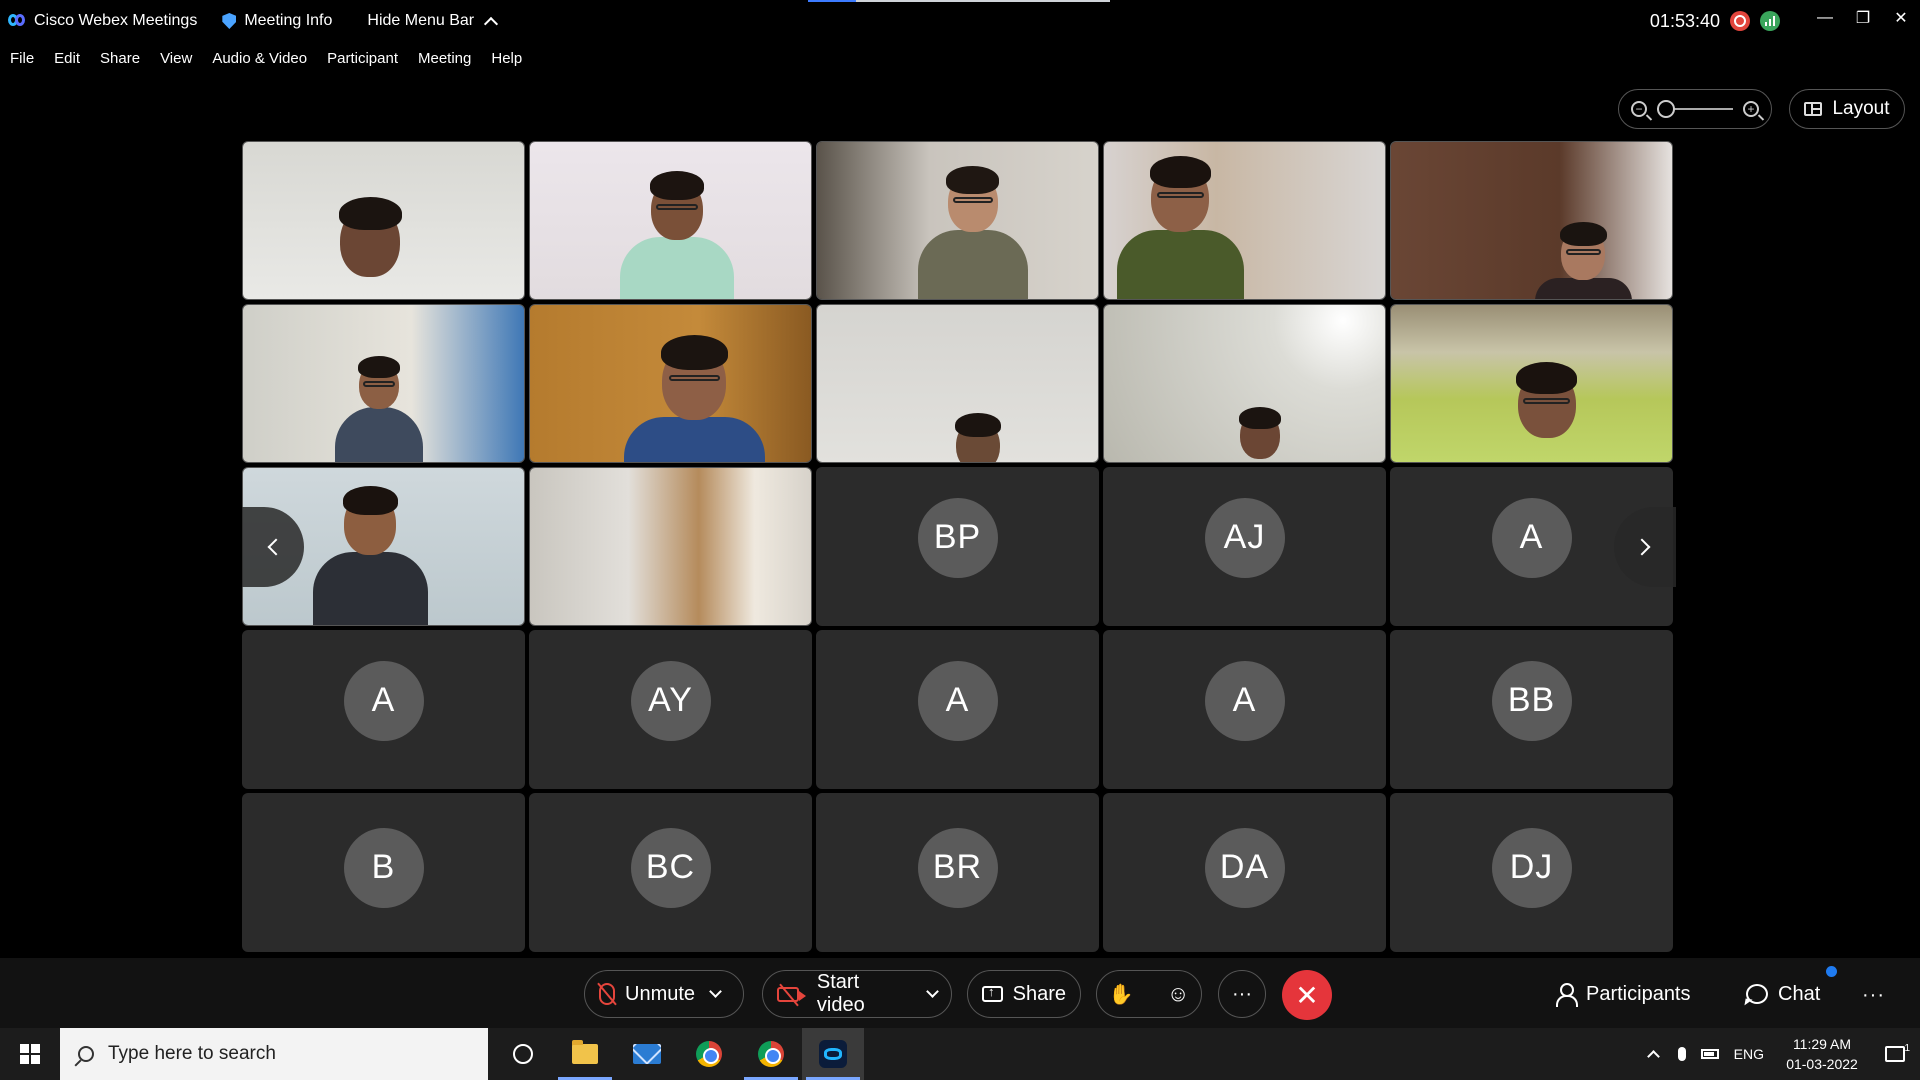  What do you see at coordinates (1751, 109) in the screenshot?
I see `zoom-in-icon: +` at bounding box center [1751, 109].